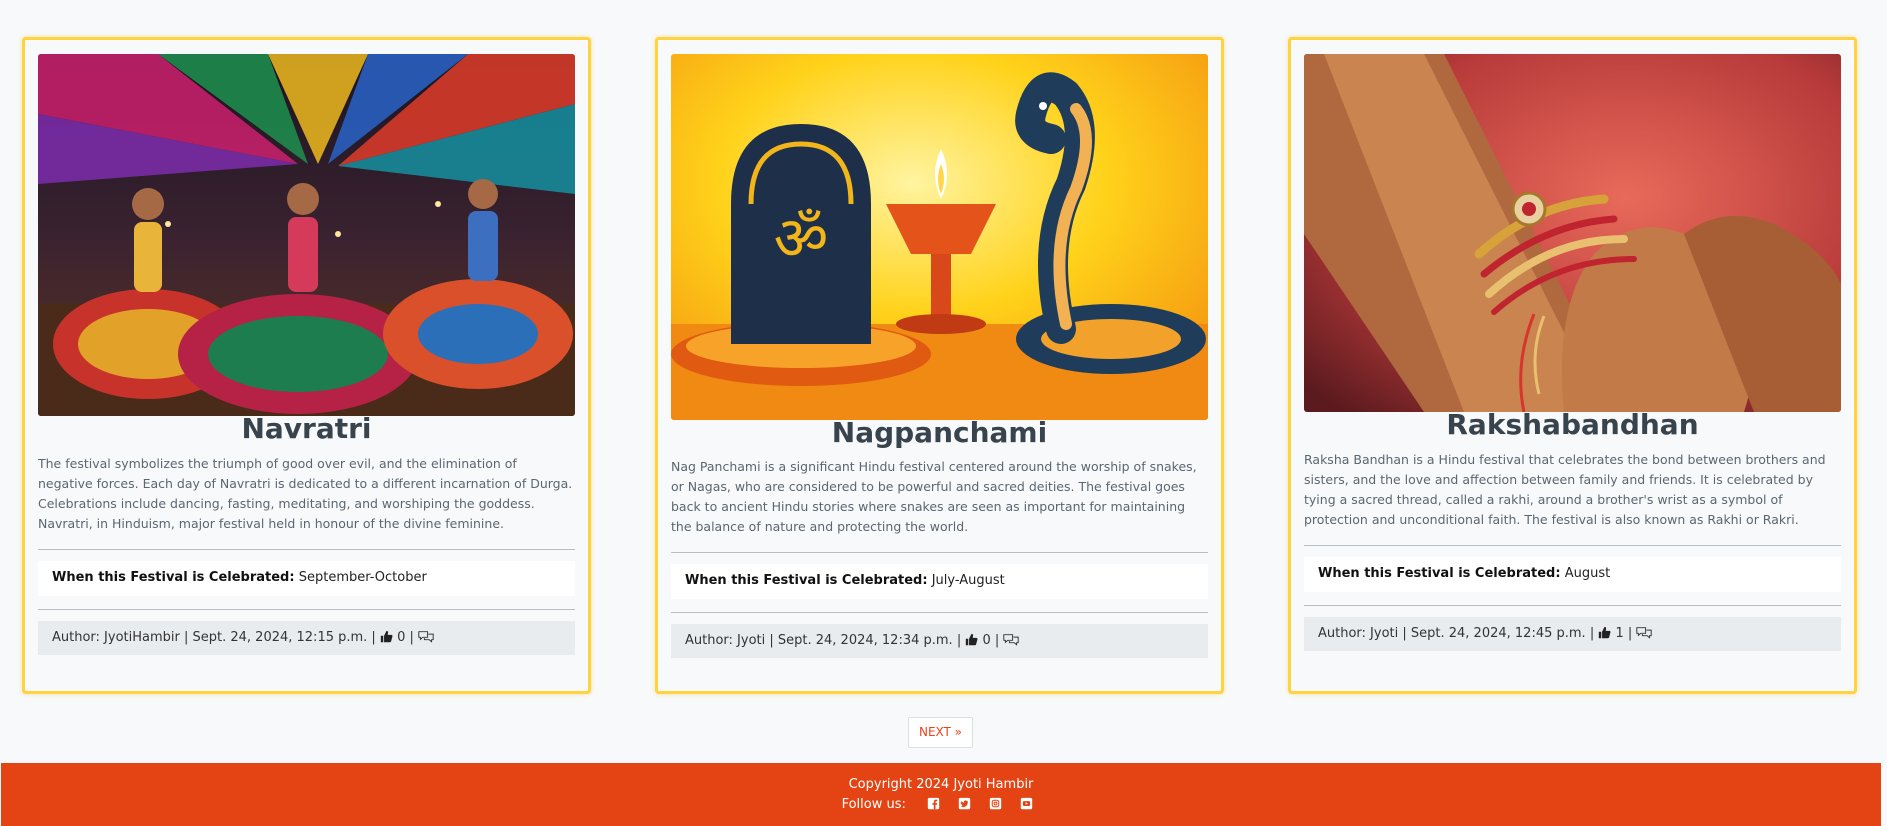 Image resolution: width=1887 pixels, height=826 pixels. Describe the element at coordinates (801, 239) in the screenshot. I see `svg-text: ॐ` at that location.